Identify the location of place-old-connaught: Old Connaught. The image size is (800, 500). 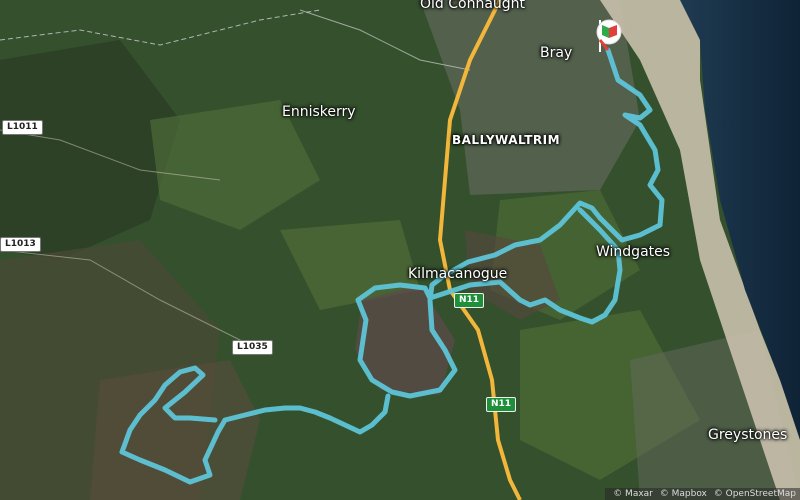
(473, 6).